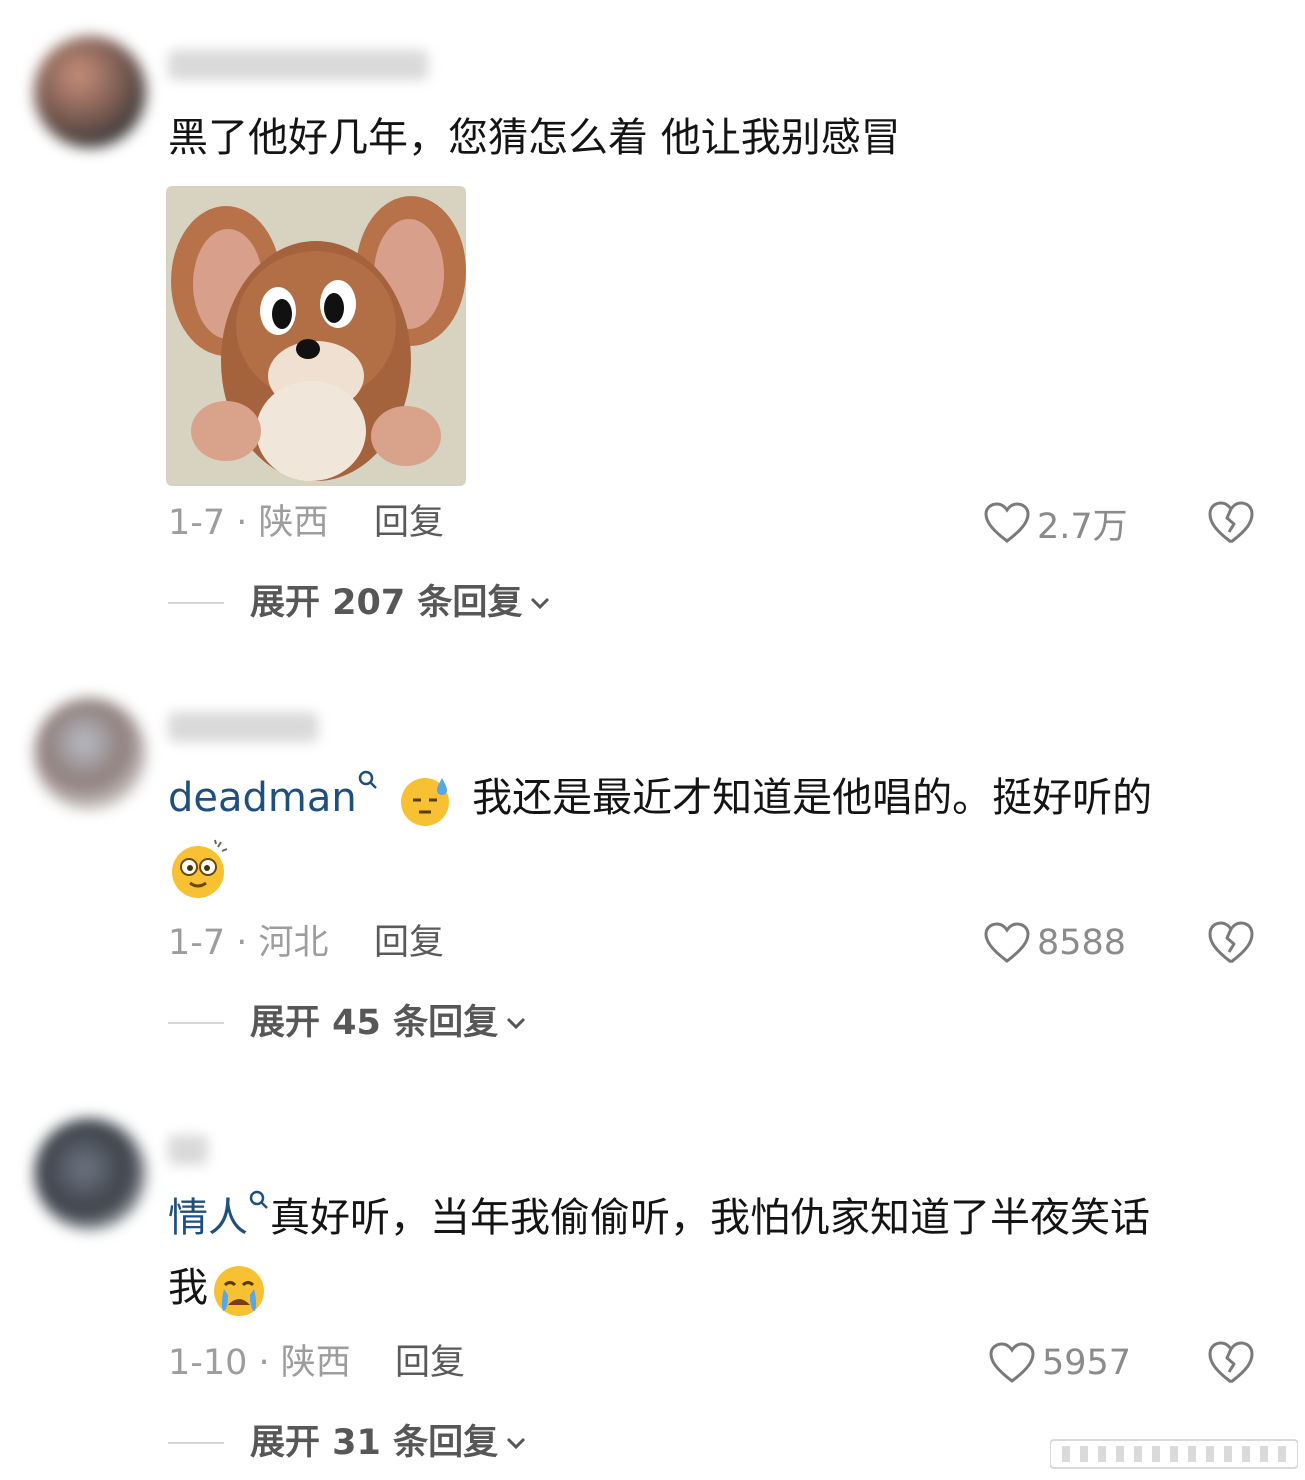 This screenshot has height=1480, width=1305. I want to click on comment-text: deadman 我还是最近才知道是他唱的。挺好听的, so click(711, 833).